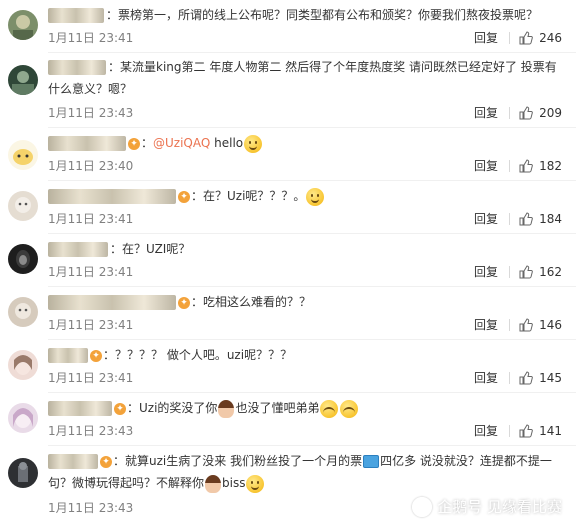 The height and width of the screenshot is (521, 576). I want to click on like-button: 246, so click(540, 38).